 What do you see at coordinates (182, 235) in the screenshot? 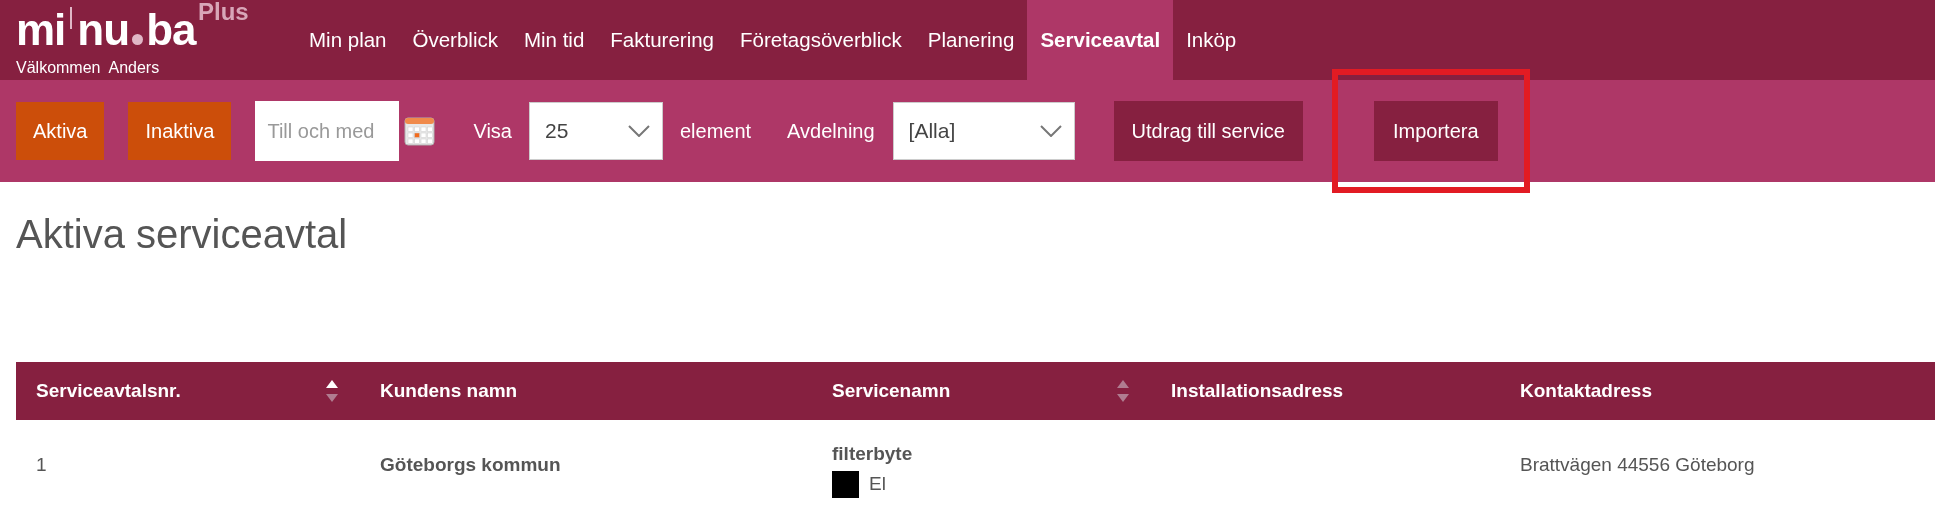
I see `page-title: Aktiva serviceavtal` at bounding box center [182, 235].